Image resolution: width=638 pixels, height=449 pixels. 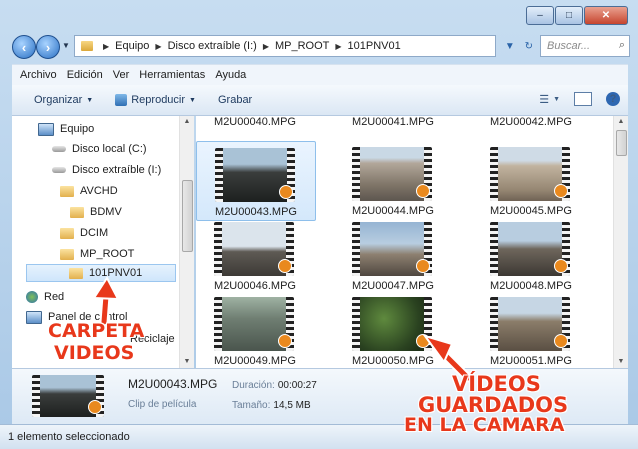 What do you see at coordinates (510, 46) in the screenshot?
I see `address-dropdown-icon: ▼` at bounding box center [510, 46].